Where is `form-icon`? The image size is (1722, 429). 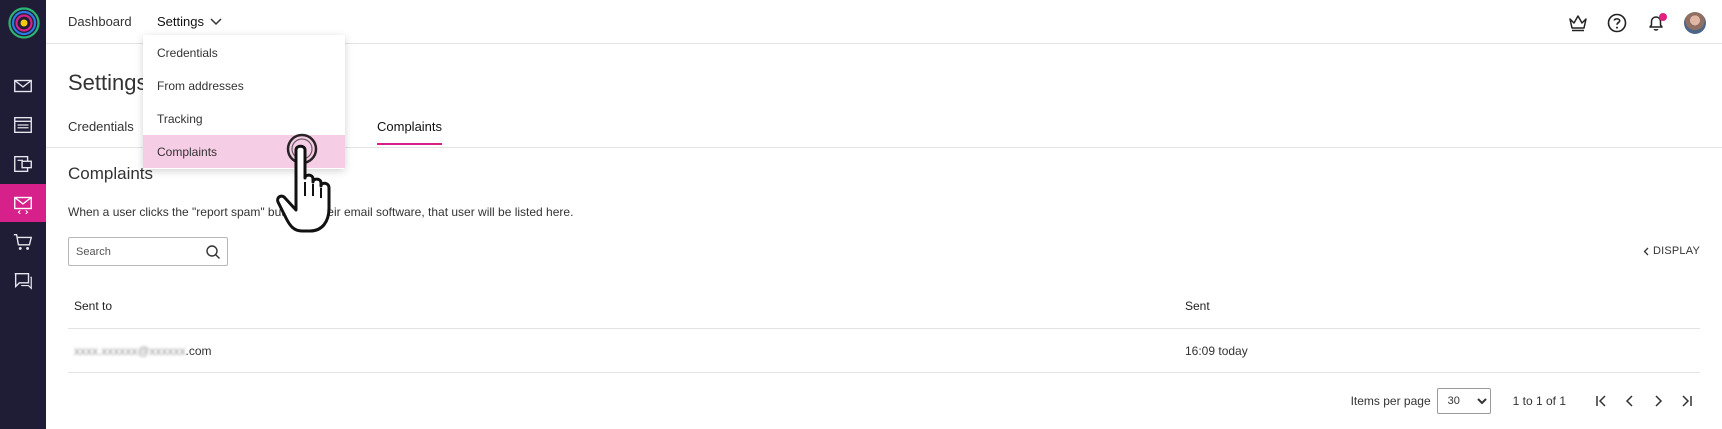 form-icon is located at coordinates (23, 164).